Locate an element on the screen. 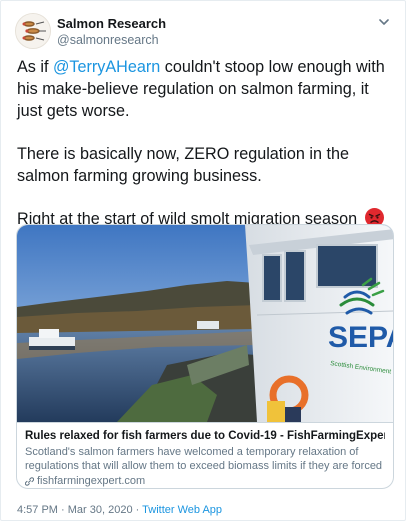 The height and width of the screenshot is (523, 408). avatar is located at coordinates (33, 31).